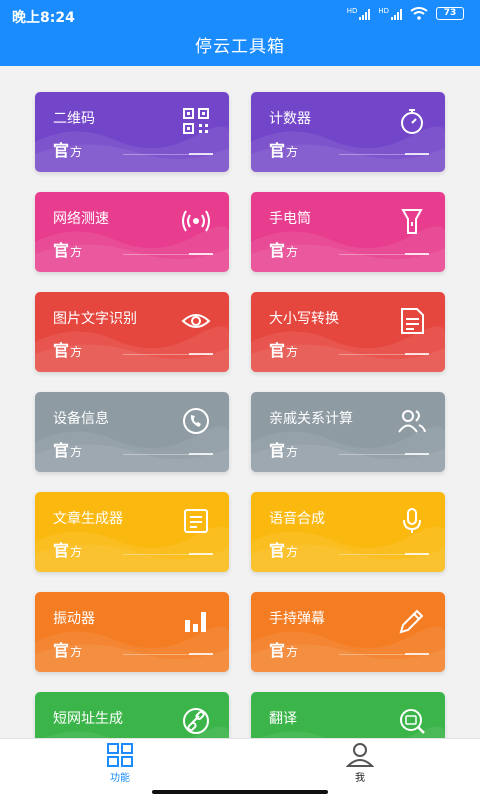  What do you see at coordinates (196, 221) in the screenshot?
I see `signal-wave-icon` at bounding box center [196, 221].